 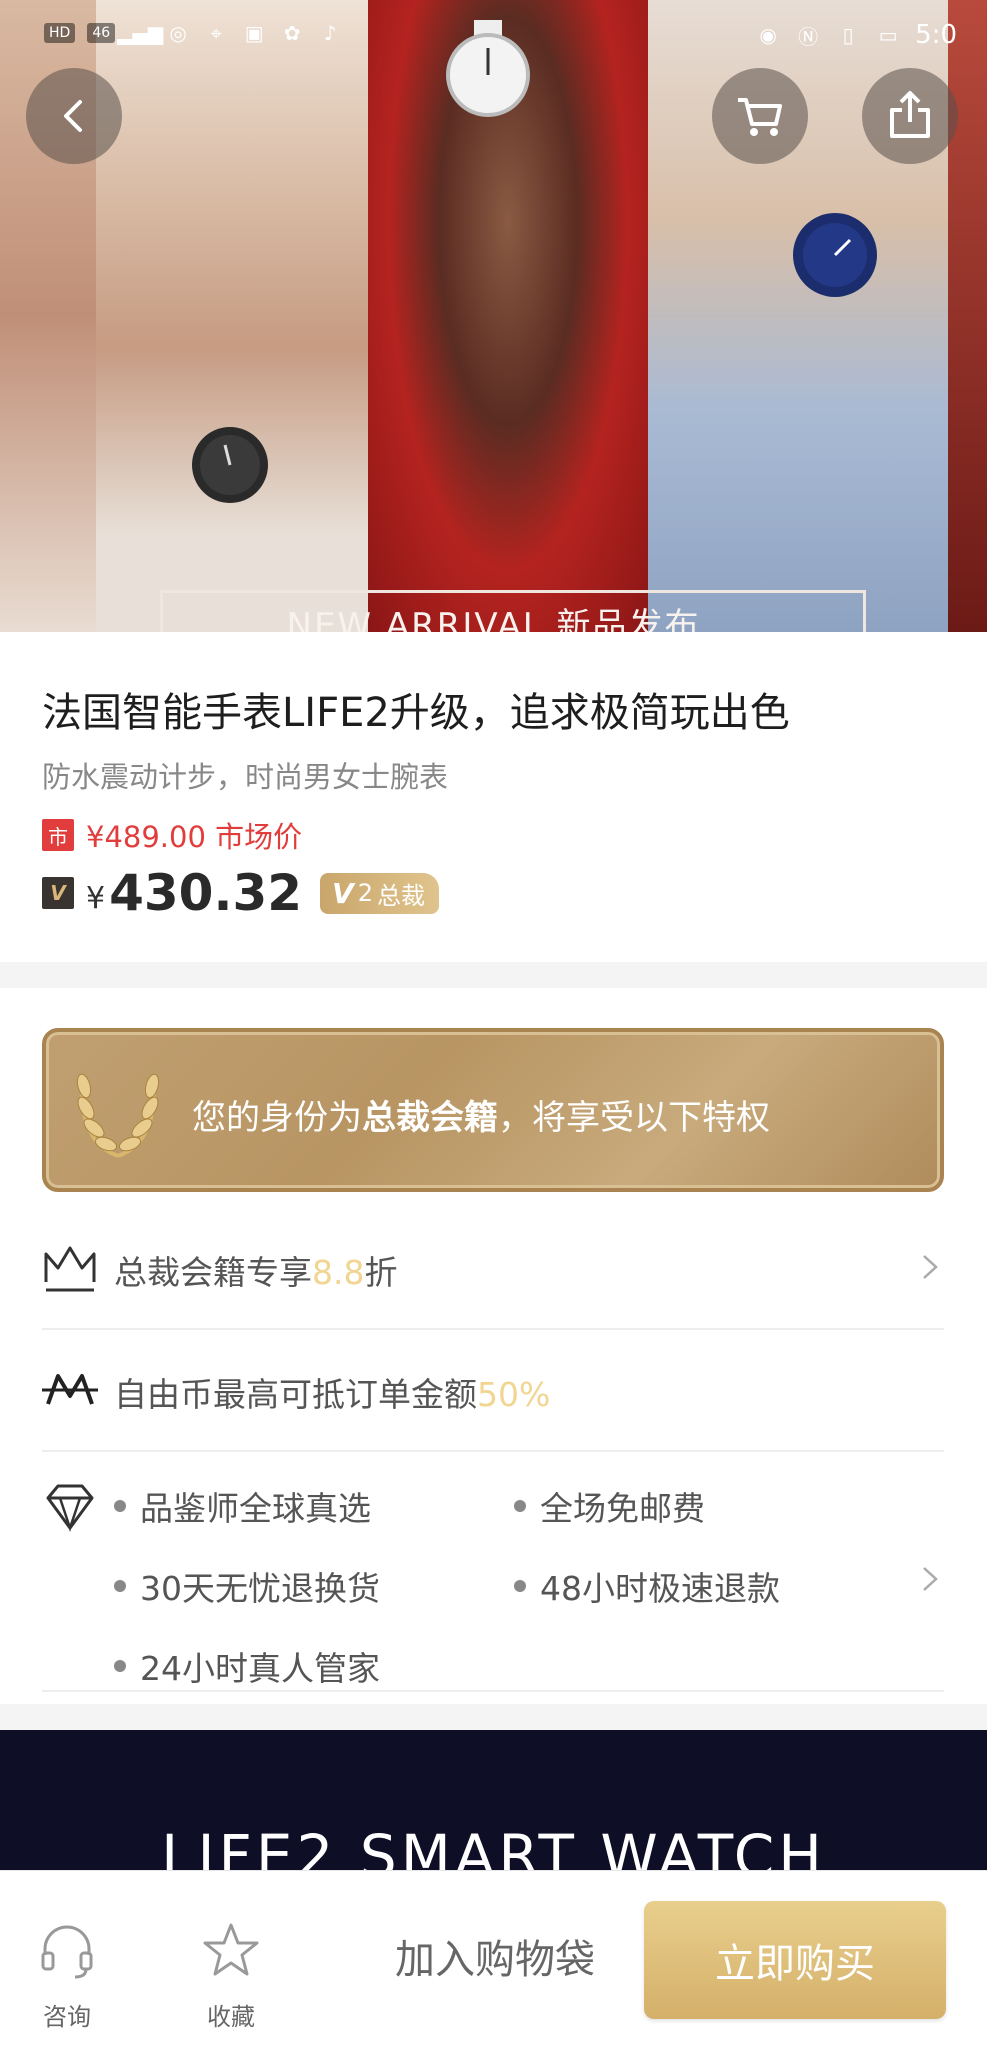 I want to click on membership-badge: V 2 总裁, so click(x=379, y=893).